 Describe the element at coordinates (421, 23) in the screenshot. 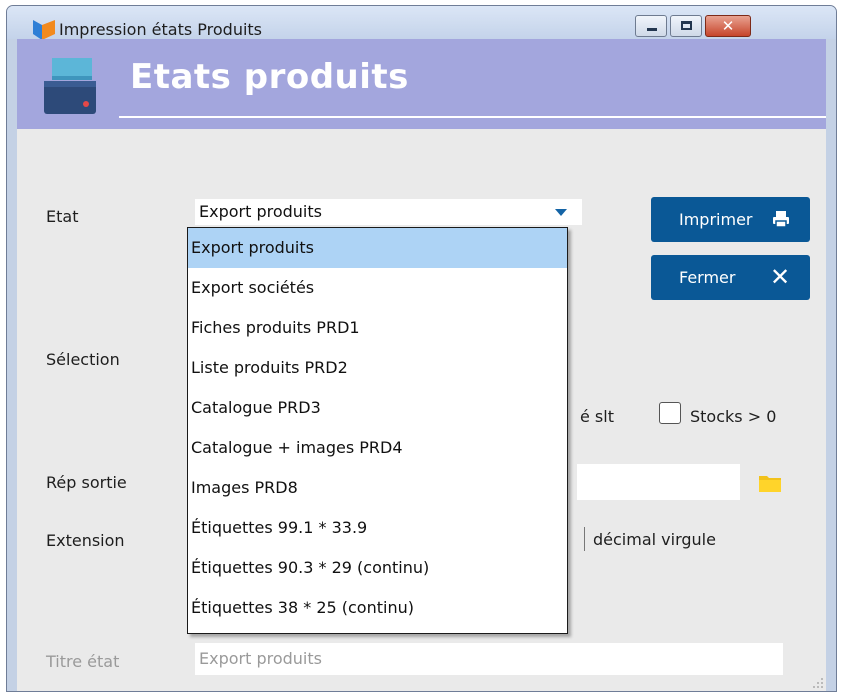

I see `title-bar: Impression états Produits ✕` at that location.